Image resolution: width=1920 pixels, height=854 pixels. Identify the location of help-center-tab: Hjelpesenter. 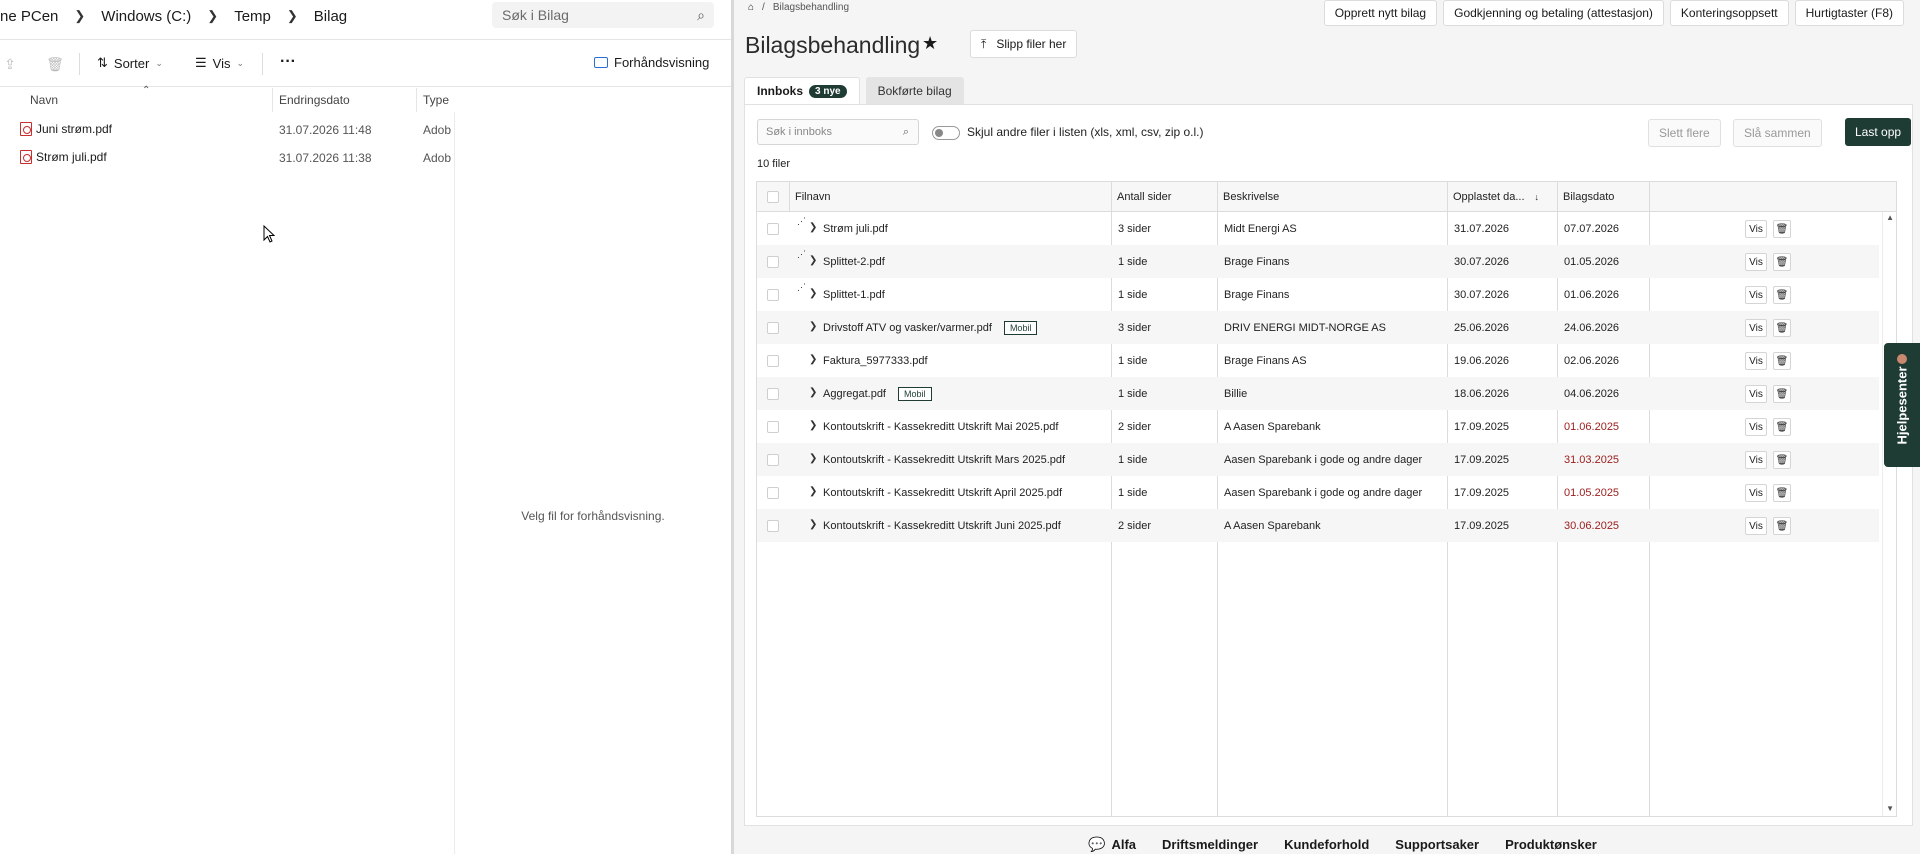
(1902, 405).